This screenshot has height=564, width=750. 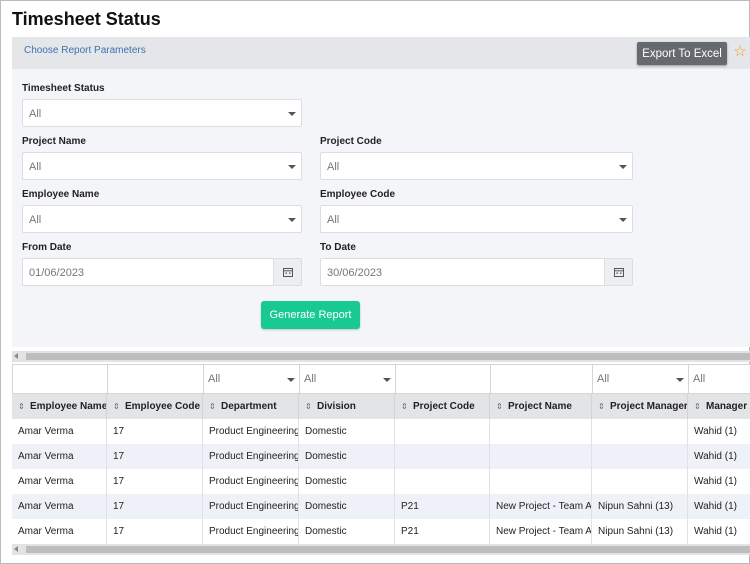 What do you see at coordinates (476, 219) in the screenshot?
I see `employee-code-select: All` at bounding box center [476, 219].